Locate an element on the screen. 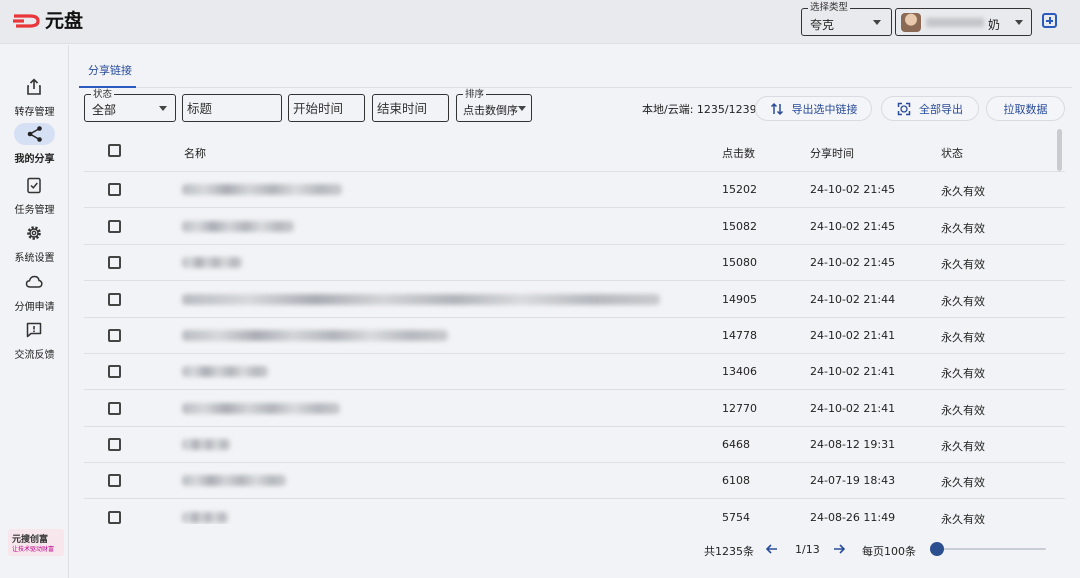 The width and height of the screenshot is (1080, 578). table-row: 13406 24-10-02 21:41 永久有效 is located at coordinates (574, 372).